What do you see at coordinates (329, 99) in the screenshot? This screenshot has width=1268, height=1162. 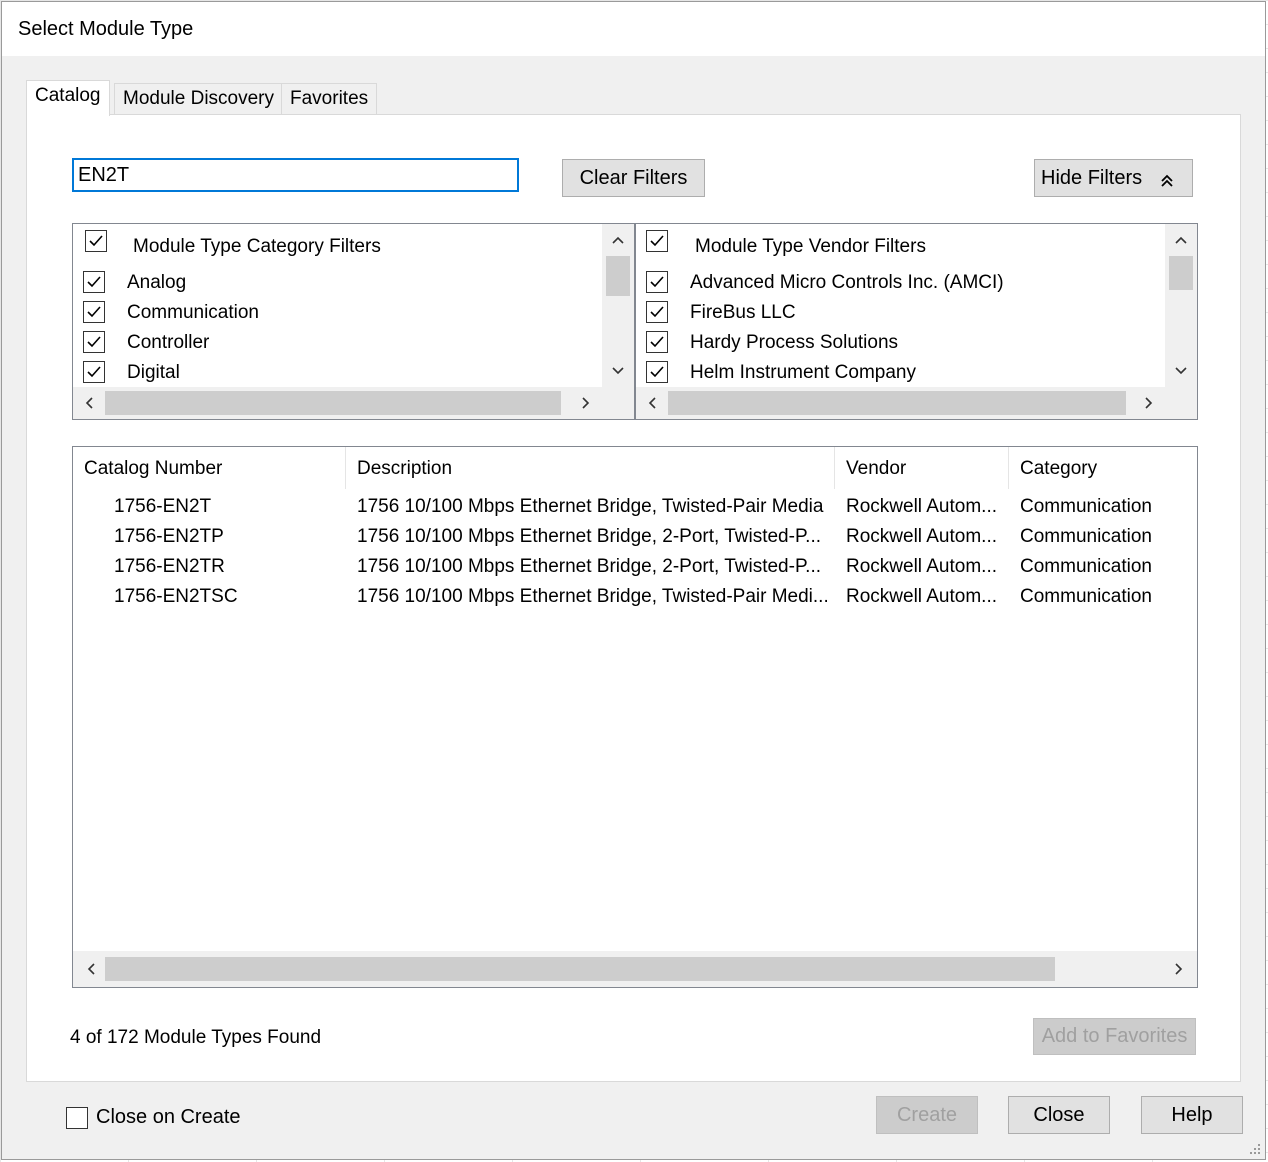 I see `tab-favorites: Favorites` at bounding box center [329, 99].